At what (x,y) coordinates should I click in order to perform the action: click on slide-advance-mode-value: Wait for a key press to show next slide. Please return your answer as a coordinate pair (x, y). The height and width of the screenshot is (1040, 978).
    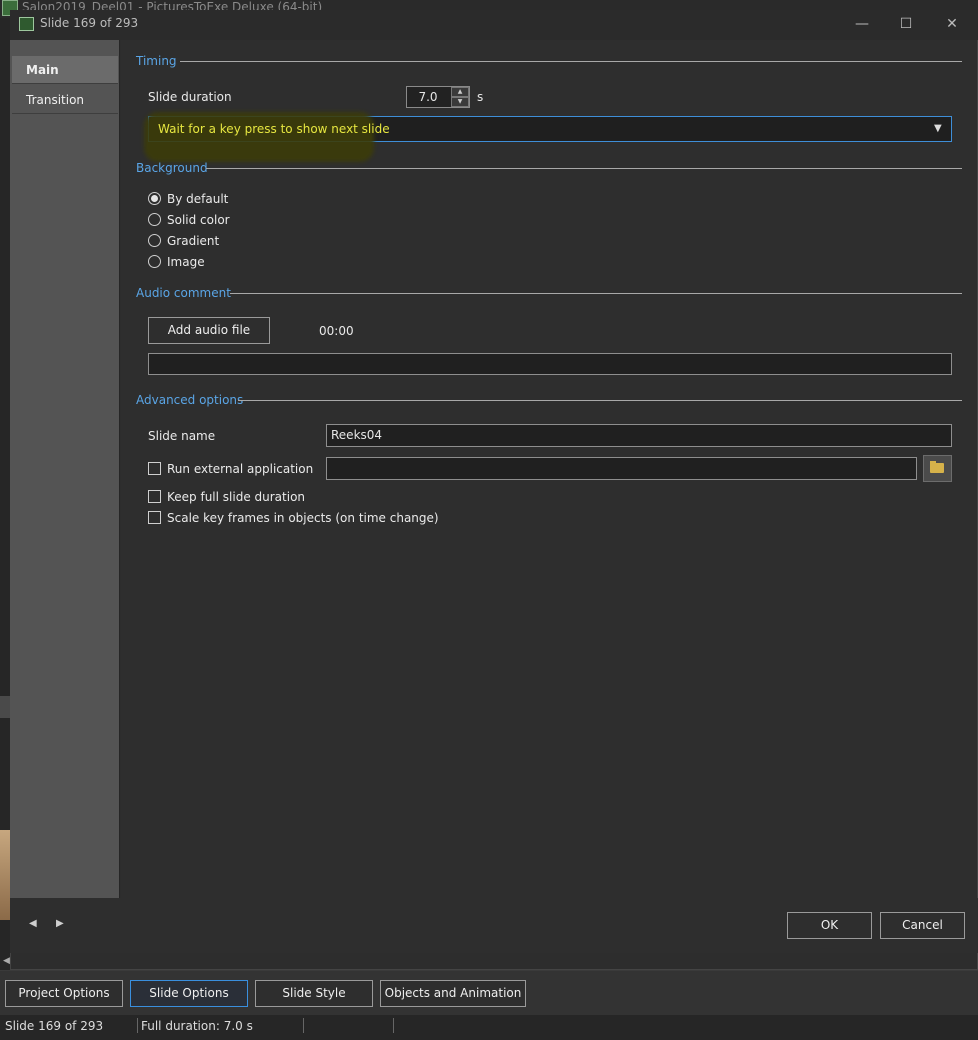
    Looking at the image, I should click on (274, 129).